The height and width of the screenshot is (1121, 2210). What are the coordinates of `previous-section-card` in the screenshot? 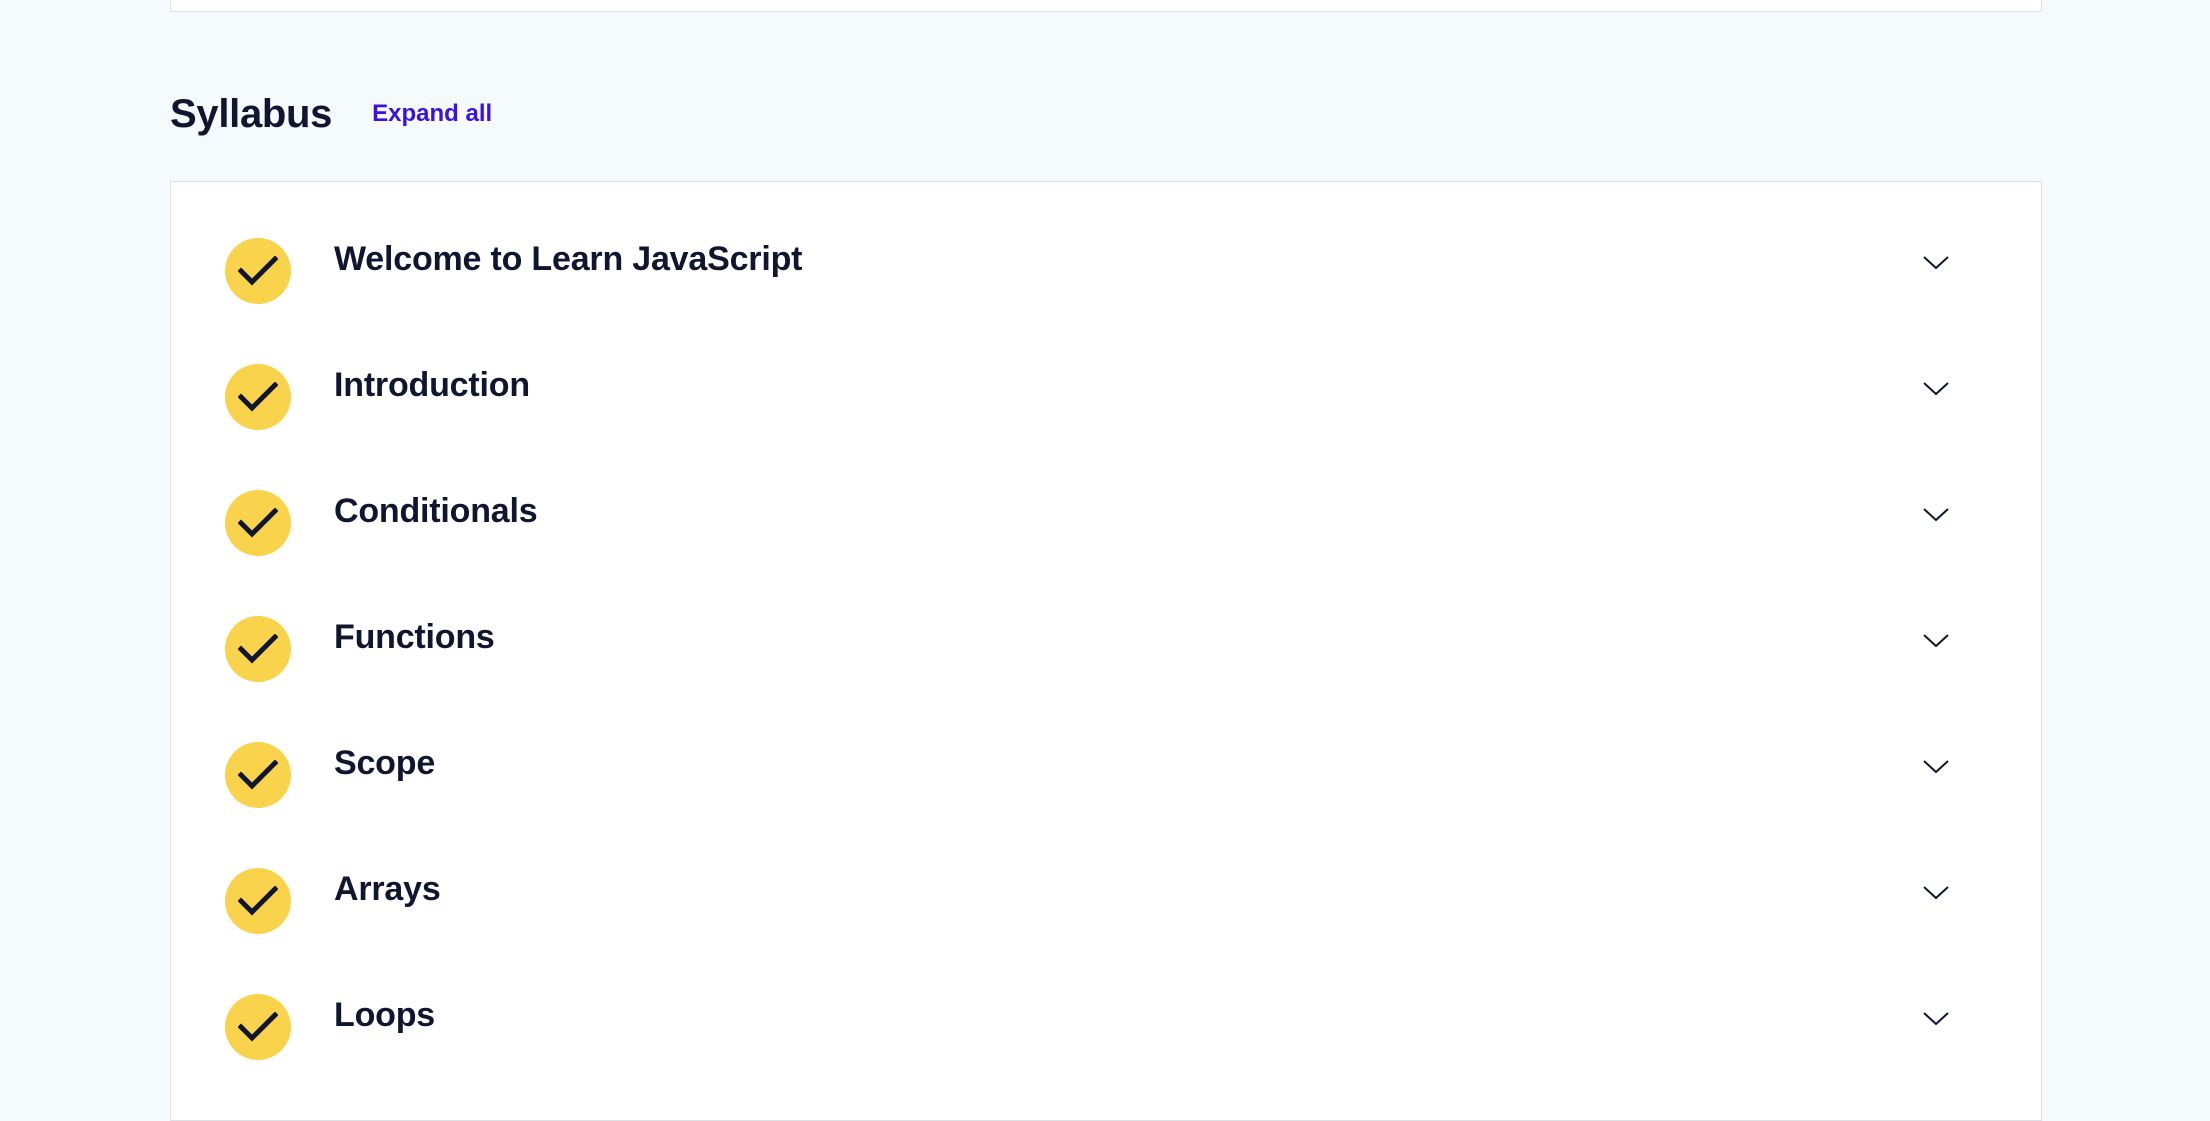 It's located at (1106, 6).